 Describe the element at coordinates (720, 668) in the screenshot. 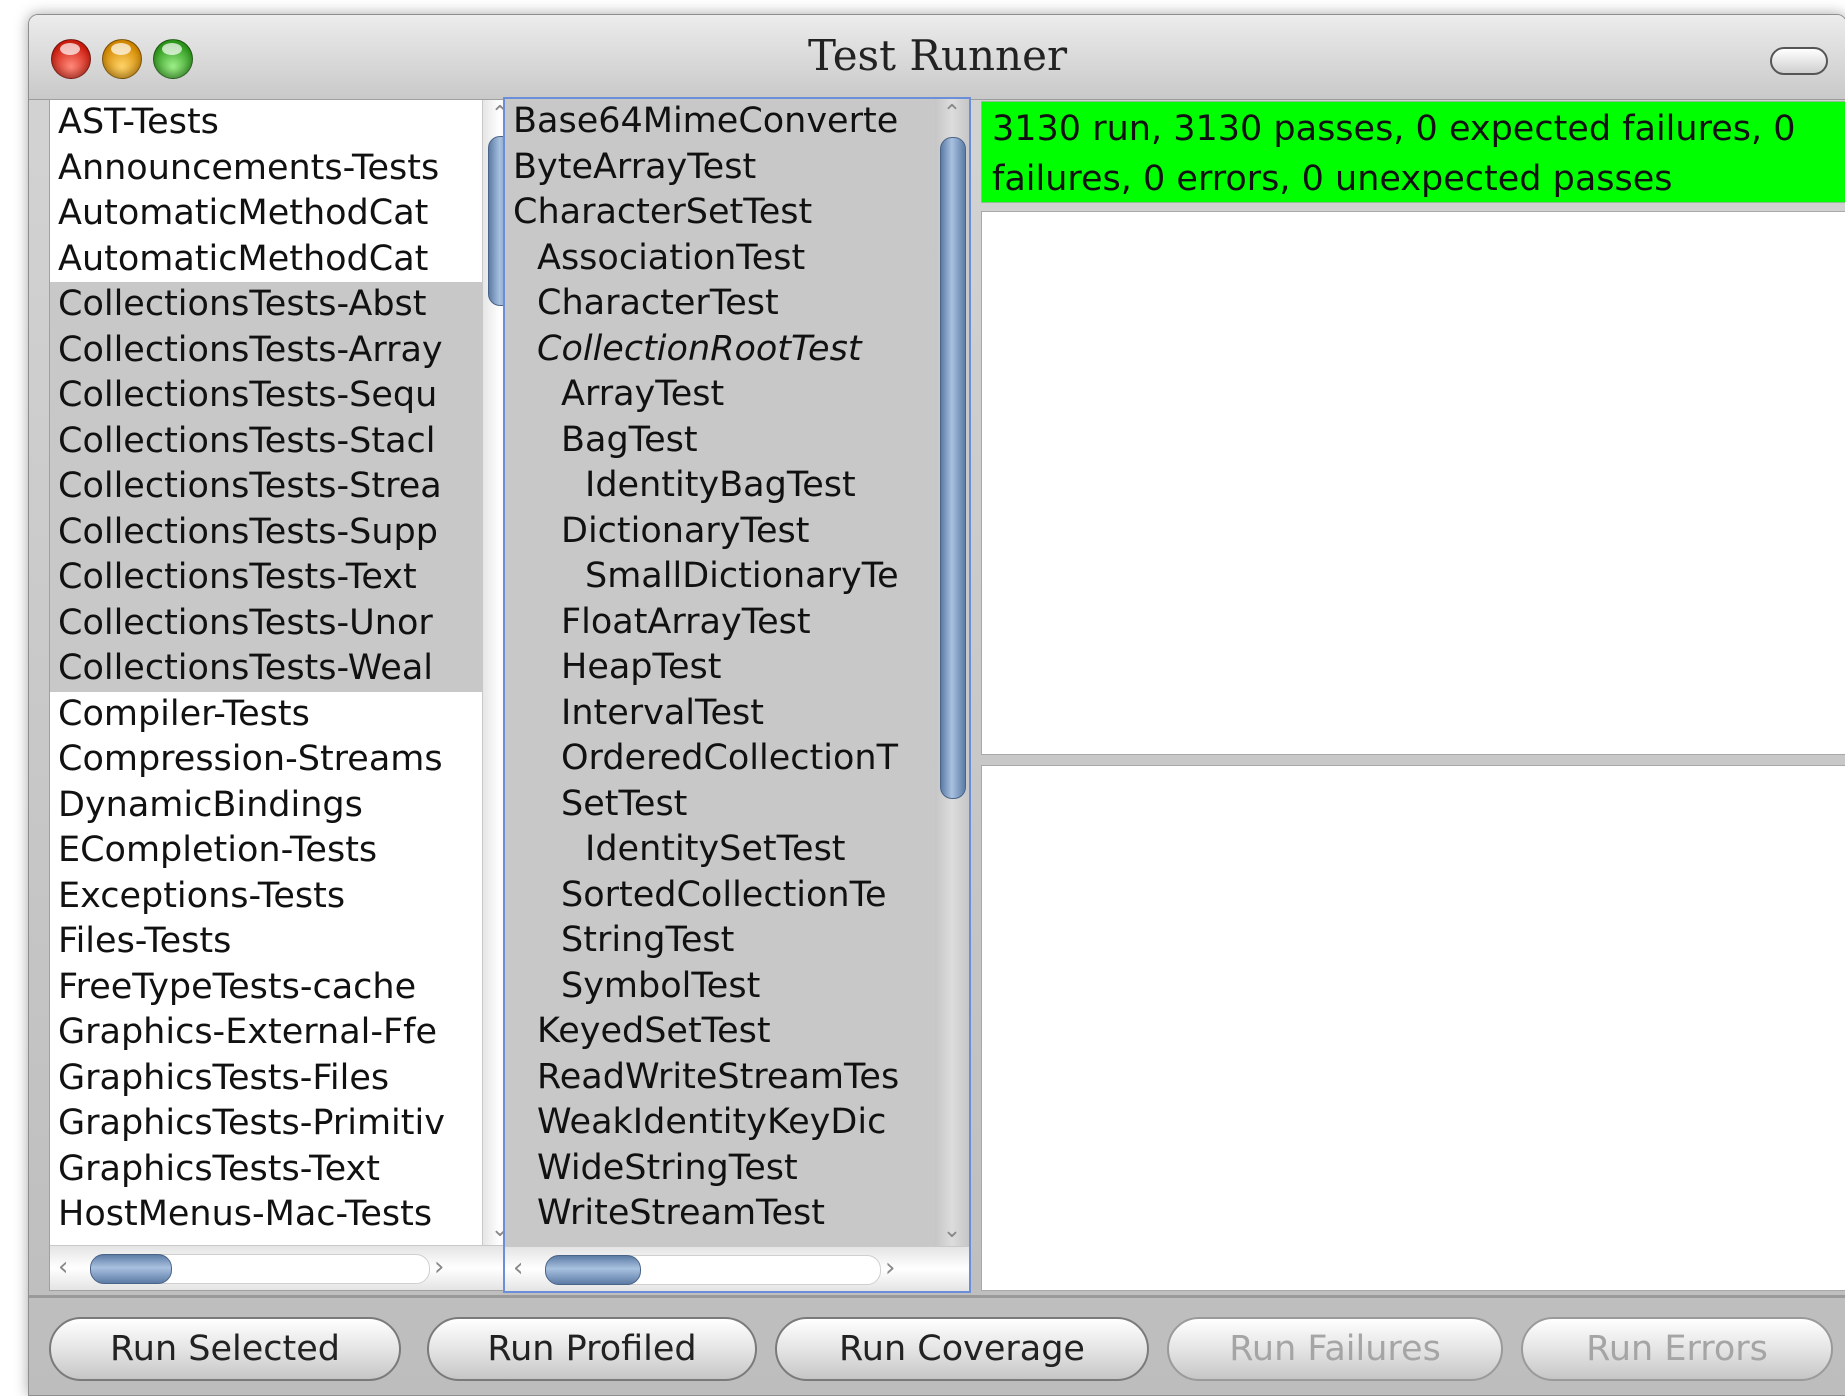

I see `class-item: HeapTest` at that location.